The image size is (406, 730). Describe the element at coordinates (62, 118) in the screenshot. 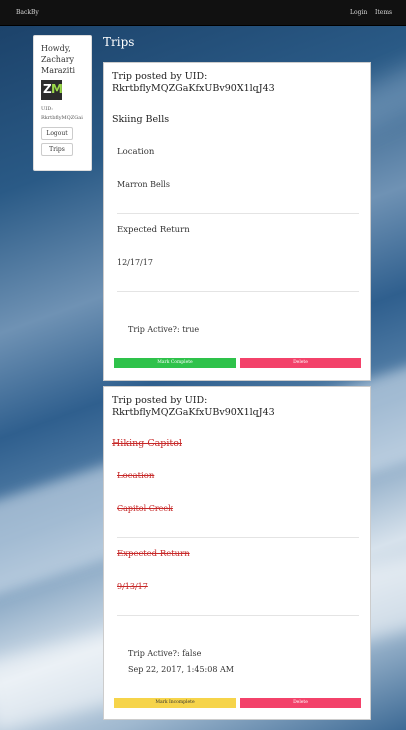

I see `uid-value: RkrtbflyMQZGai` at that location.